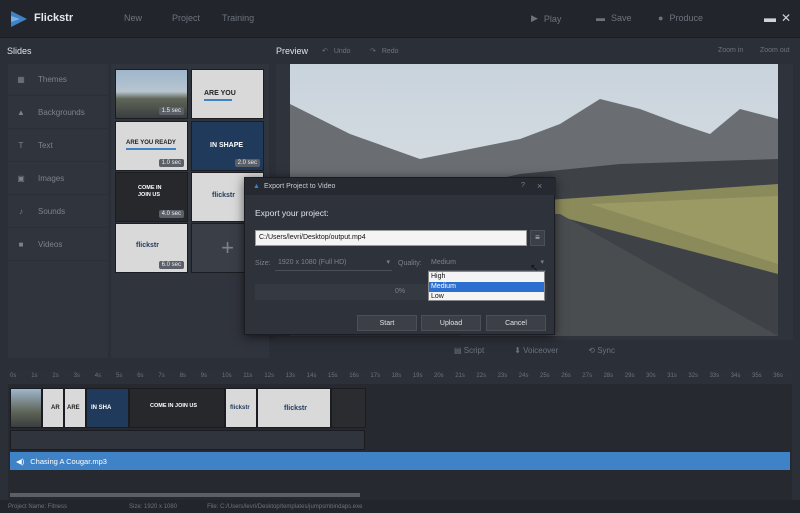 This screenshot has height=513, width=800. Describe the element at coordinates (400, 461) in the screenshot. I see `audio-track: ◀) Chasing A Cougar.mp3` at that location.